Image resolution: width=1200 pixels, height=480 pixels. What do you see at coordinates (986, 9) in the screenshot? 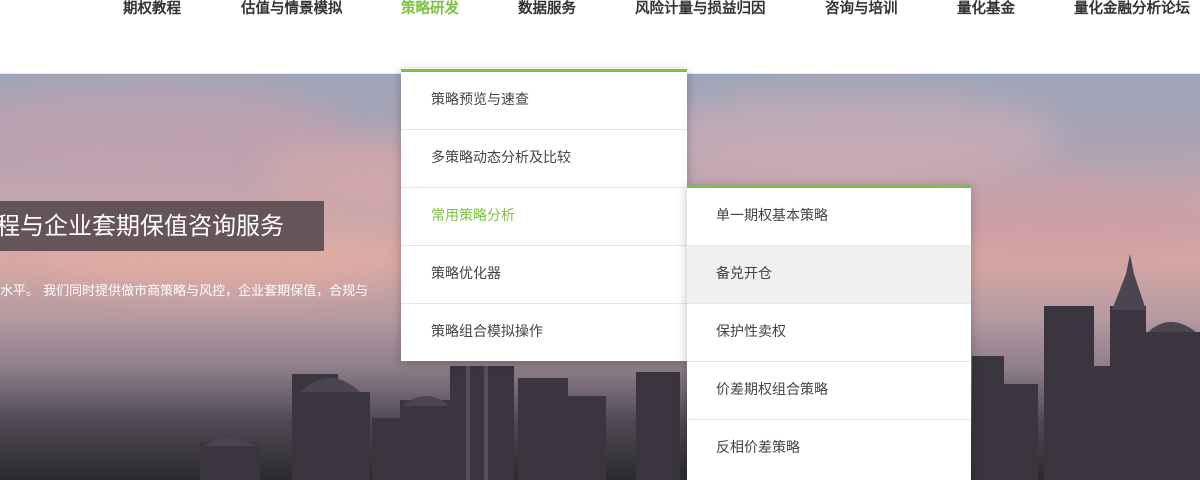
I see `nav-item-quant-fund: 量化基金` at bounding box center [986, 9].